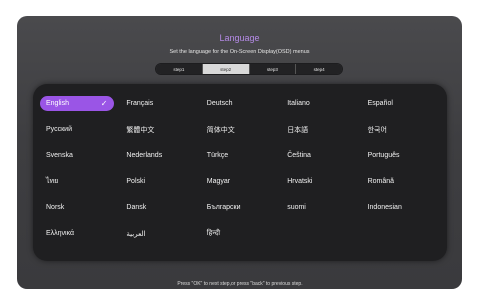 This screenshot has height=307, width=480. I want to click on language-option-cestina: Čeština, so click(318, 155).